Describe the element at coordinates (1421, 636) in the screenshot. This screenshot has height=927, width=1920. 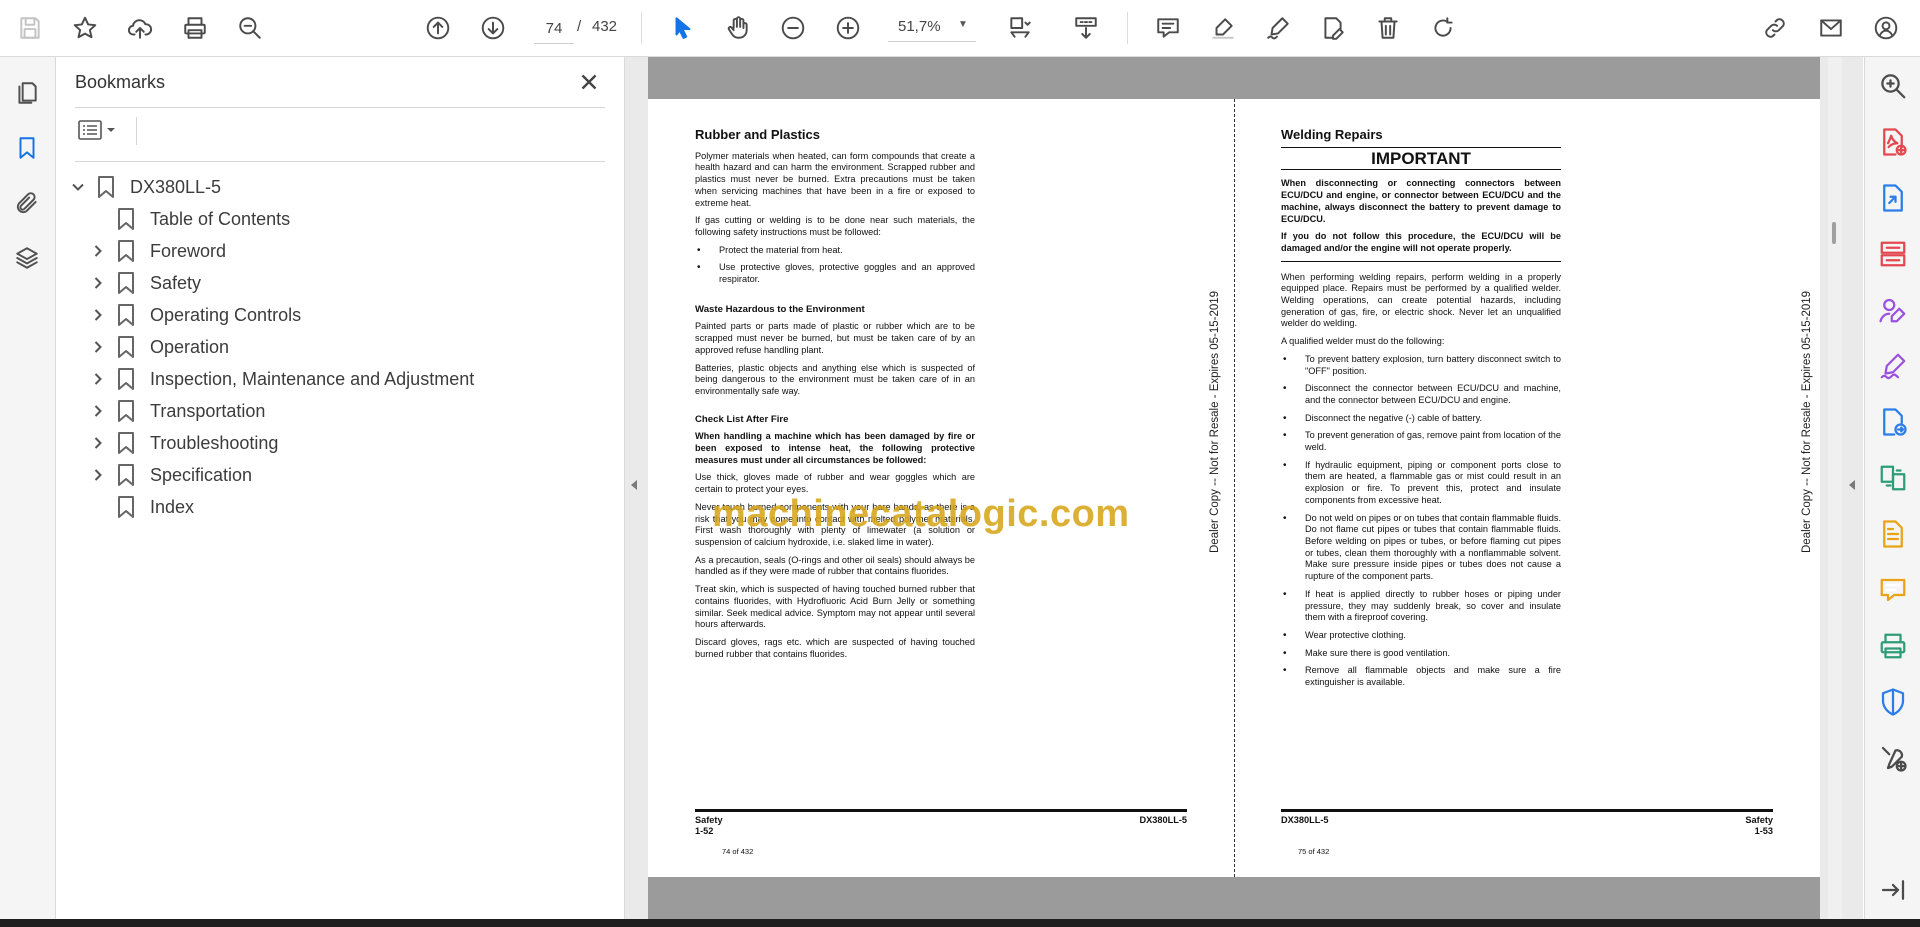
I see `bullet-item: Wear protective clothing.` at that location.